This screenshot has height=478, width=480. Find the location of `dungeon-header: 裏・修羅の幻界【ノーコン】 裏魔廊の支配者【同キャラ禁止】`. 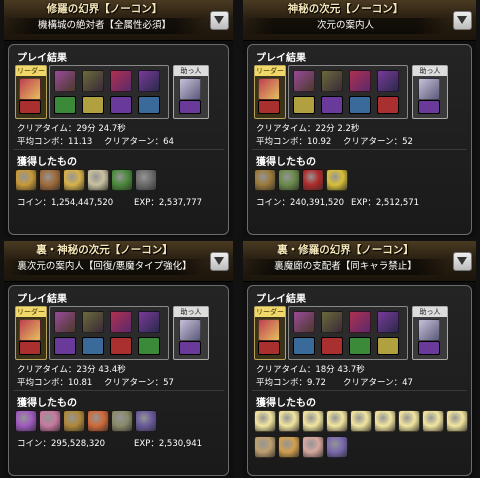

dungeon-header: 裏・修羅の幻界【ノーコン】 裏魔廊の支配者【同キャラ禁止】 is located at coordinates (359, 261).